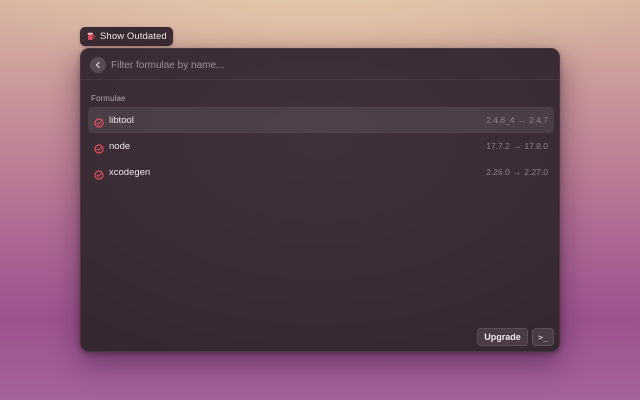  I want to click on list-item: xcodegen 2.26.0 → 2.27.0, so click(321, 172).